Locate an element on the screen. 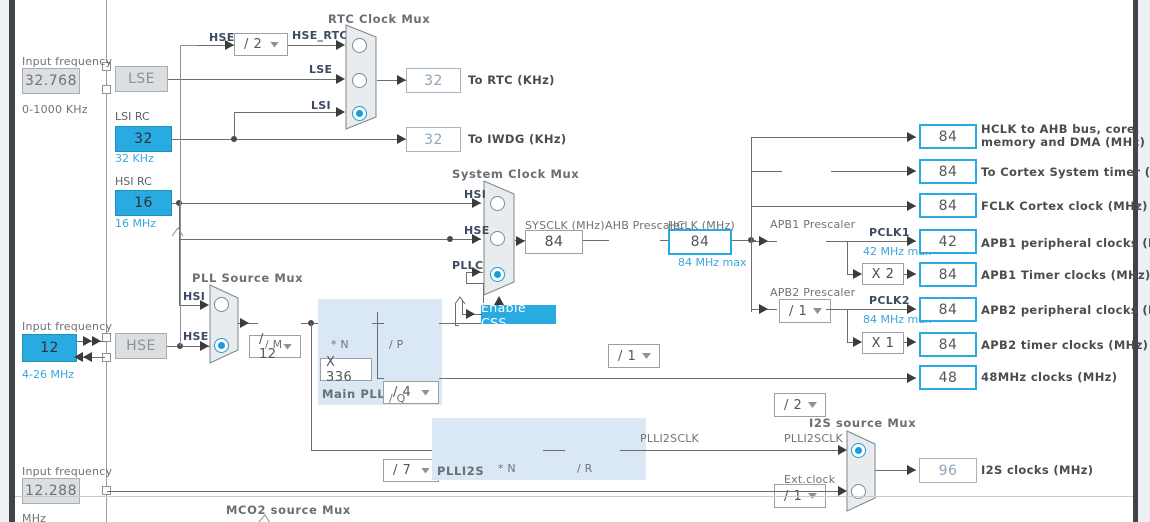  window-right-gutter is located at coordinates (1144, 261).